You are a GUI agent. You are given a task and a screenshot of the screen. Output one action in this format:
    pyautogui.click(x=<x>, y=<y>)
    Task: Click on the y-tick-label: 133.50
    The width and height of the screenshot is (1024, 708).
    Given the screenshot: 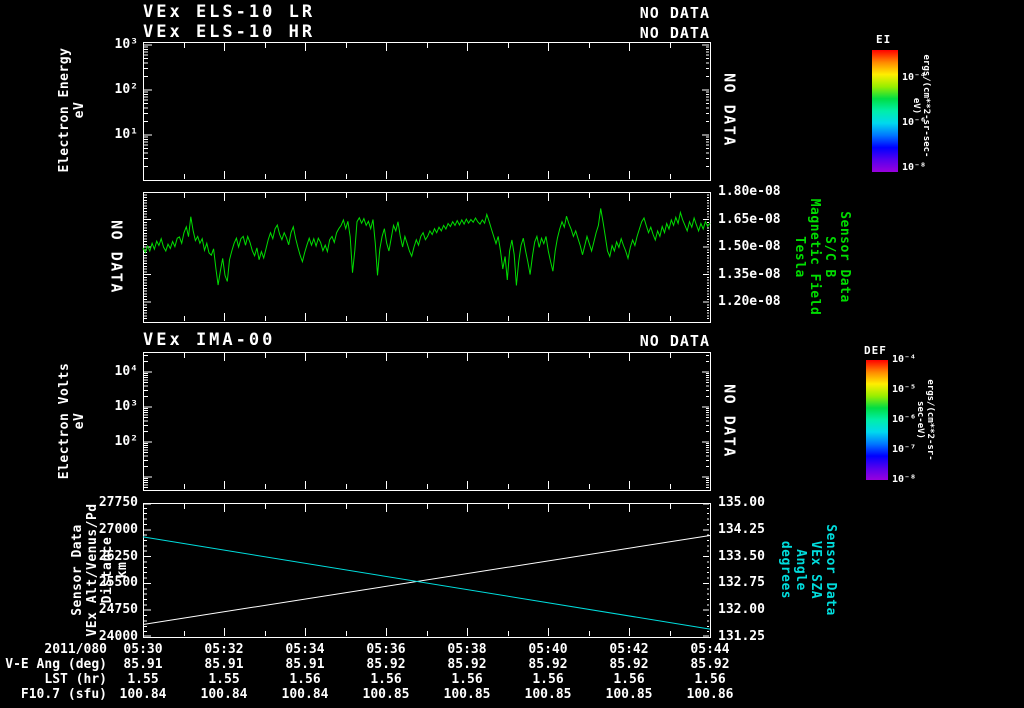 What is the action you would take?
    pyautogui.click(x=741, y=556)
    